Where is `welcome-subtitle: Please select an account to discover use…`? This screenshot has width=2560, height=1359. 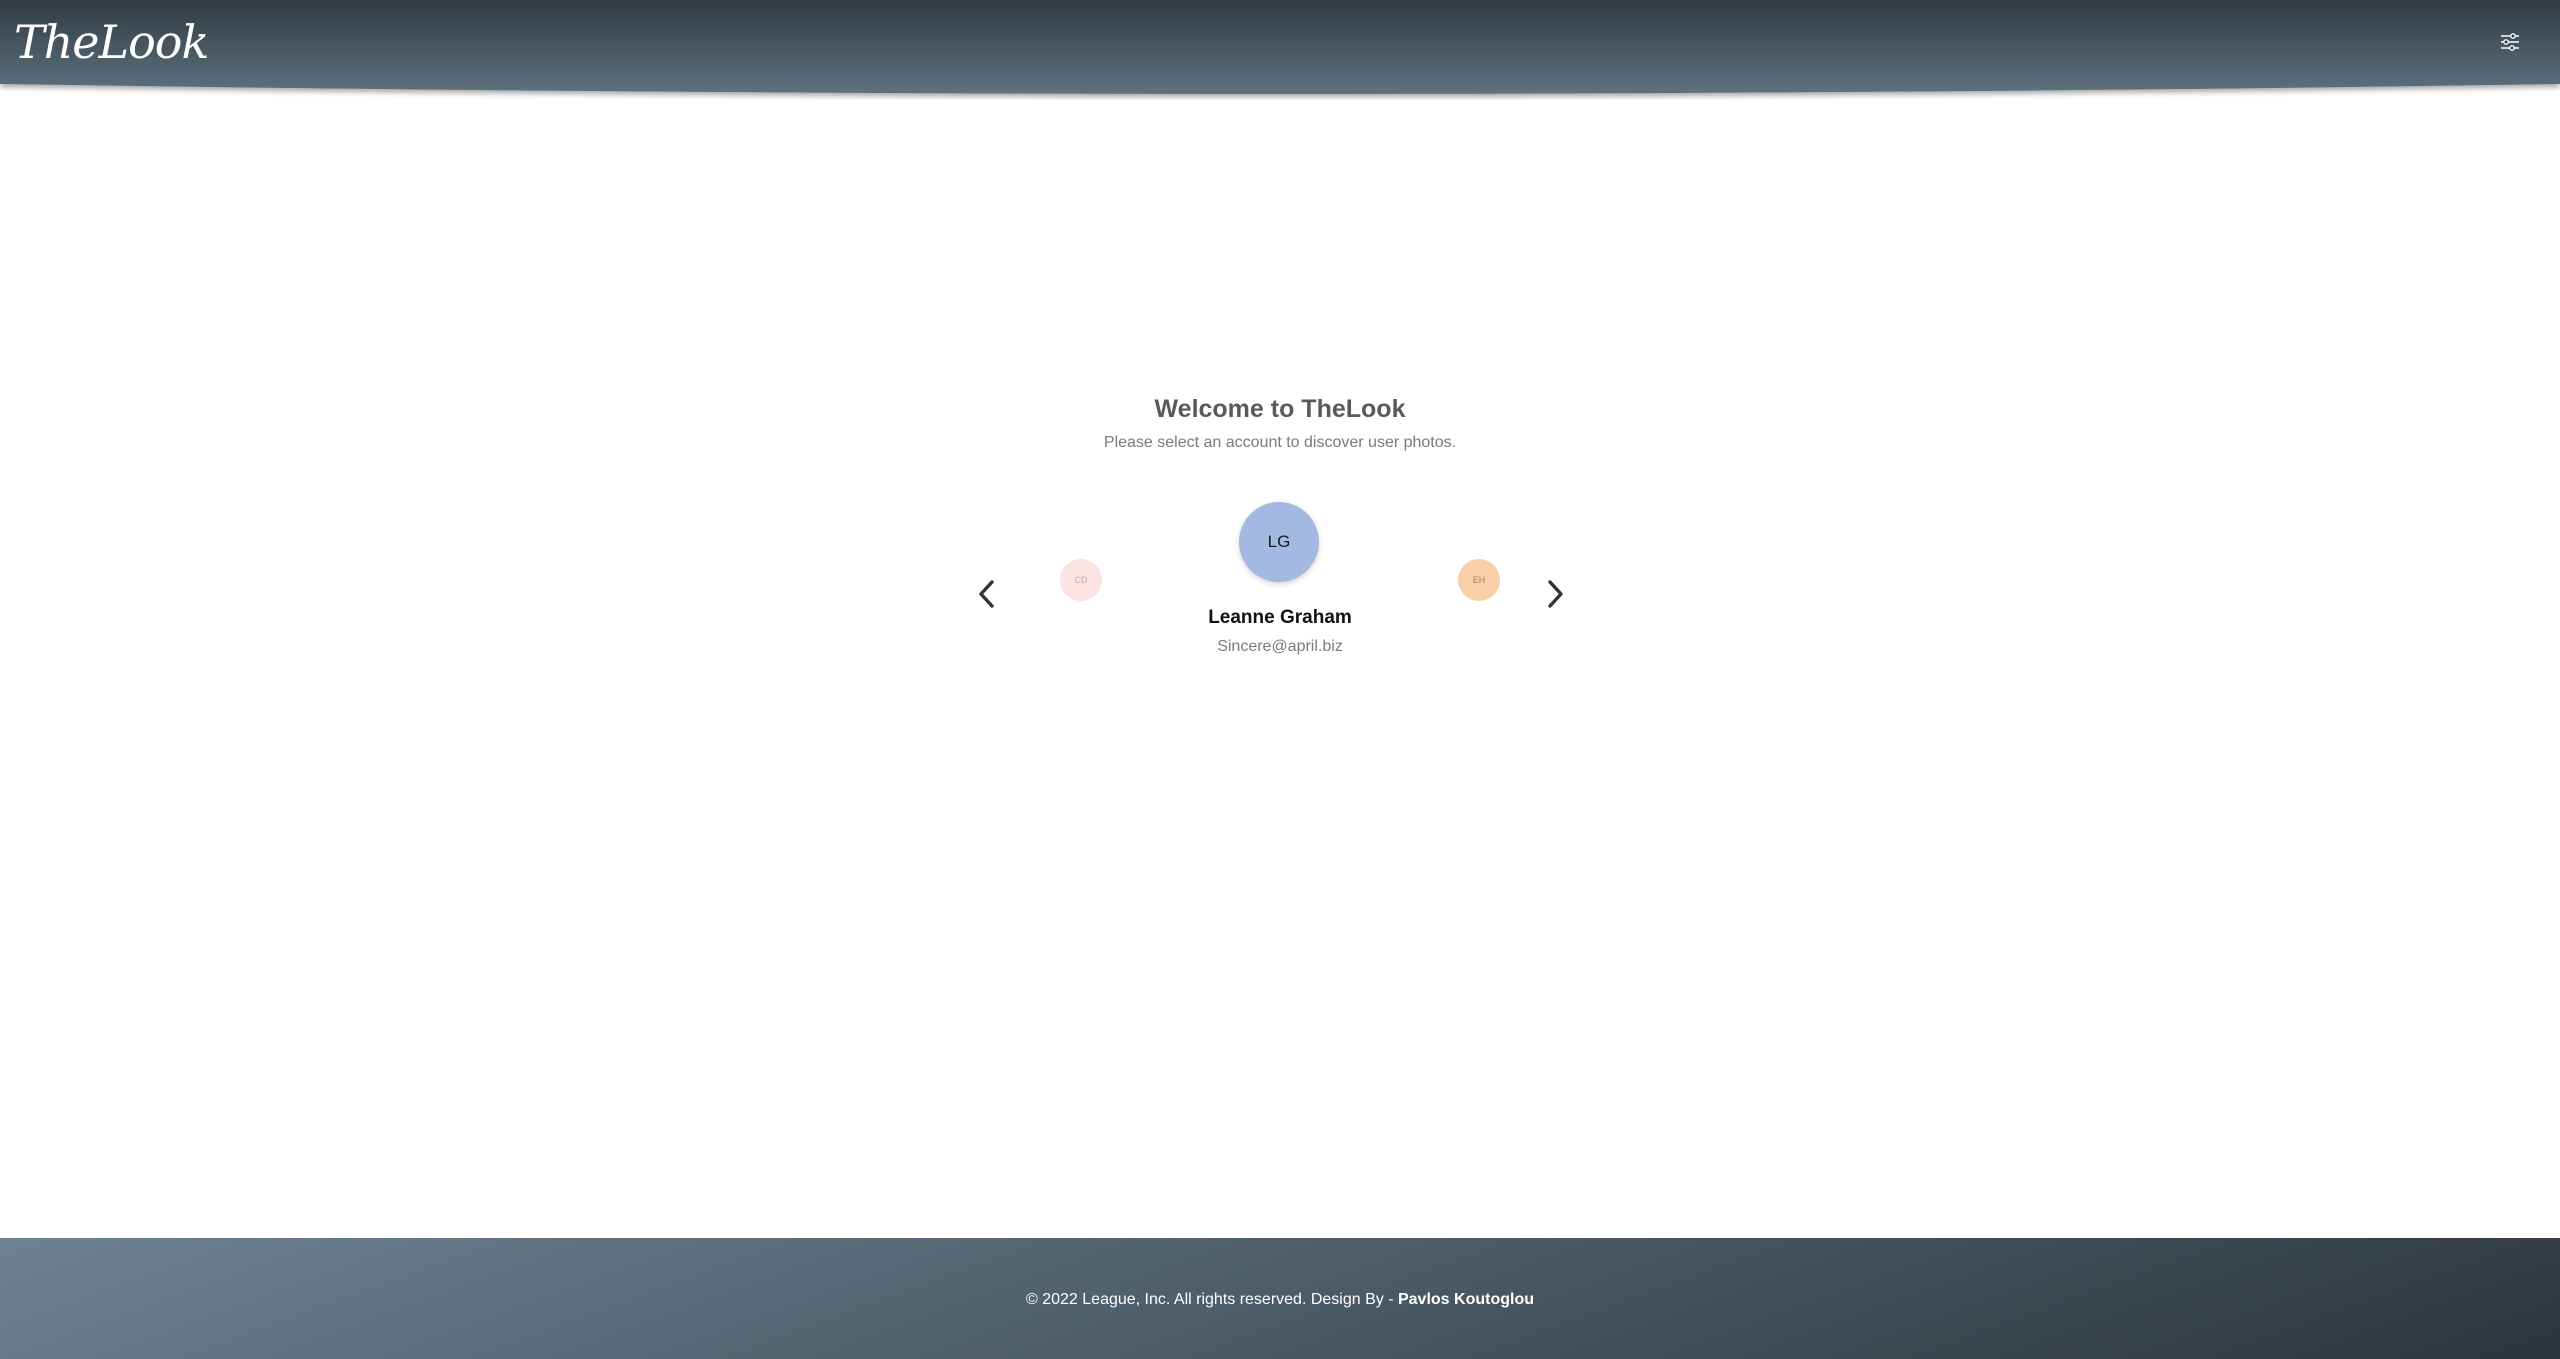
welcome-subtitle: Please select an account to discover use… is located at coordinates (1280, 442).